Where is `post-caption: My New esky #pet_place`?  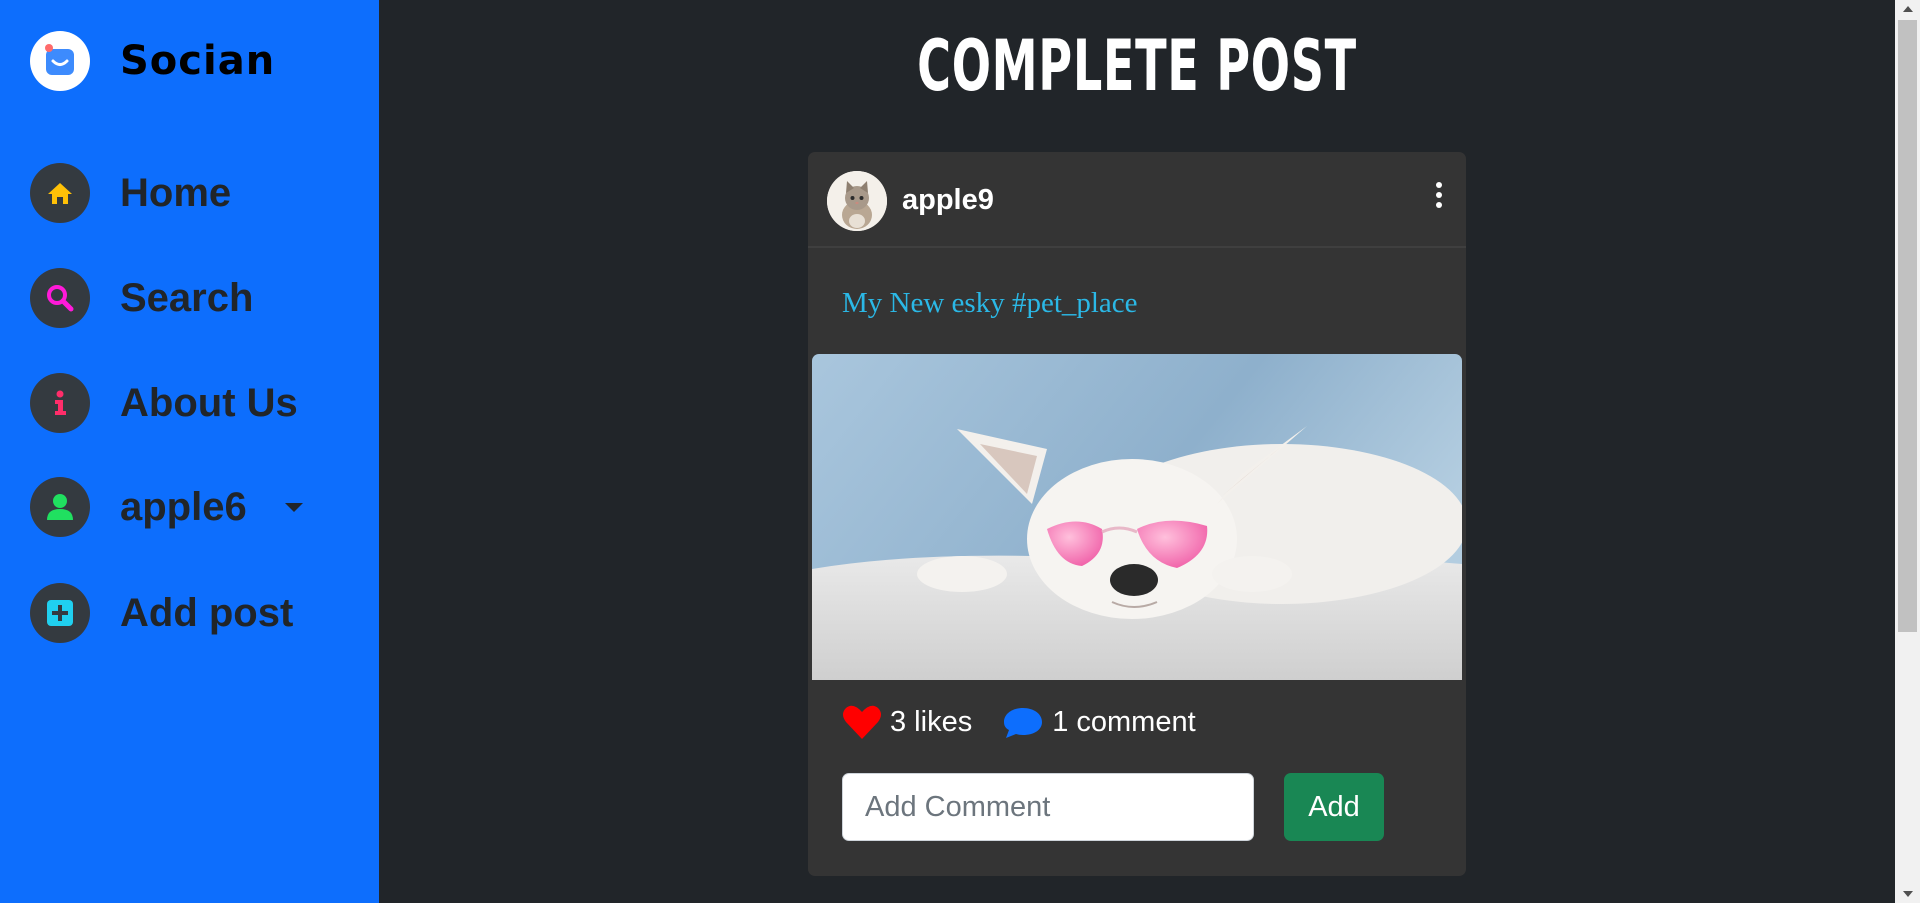 post-caption: My New esky #pet_place is located at coordinates (990, 303).